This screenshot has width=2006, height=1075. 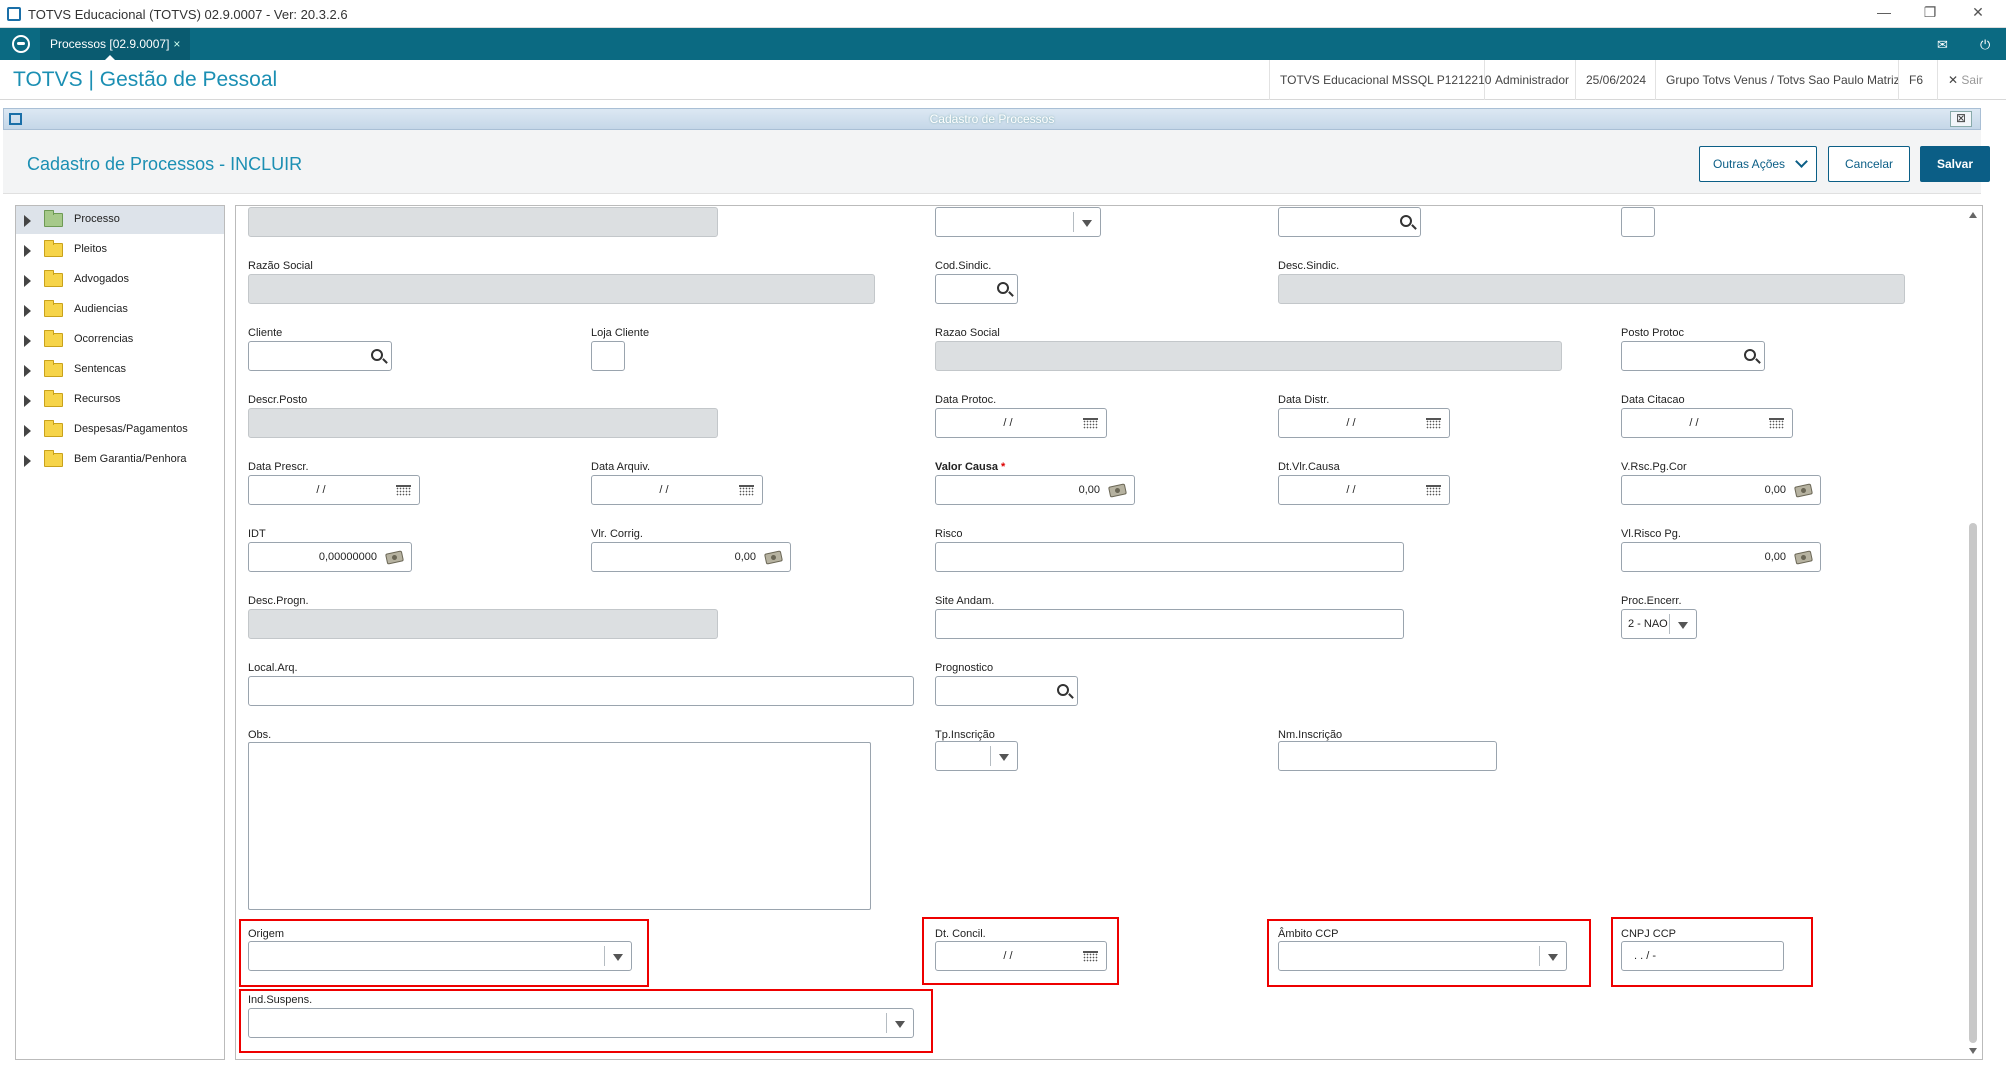 I want to click on more-actions-label: Outras Ações, so click(x=1749, y=164).